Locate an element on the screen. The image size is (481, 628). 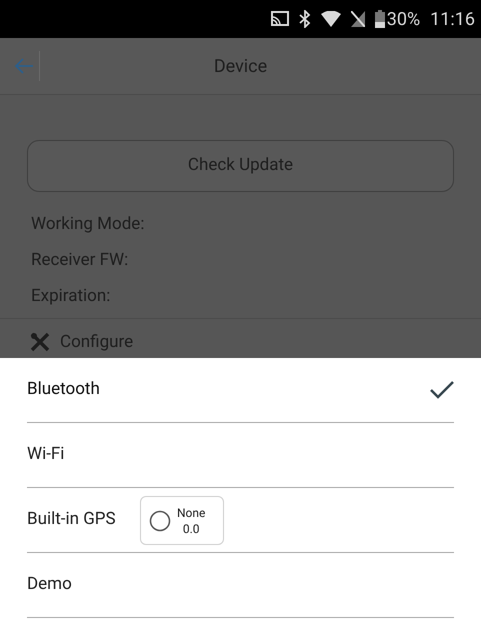
no-signal-icon is located at coordinates (357, 19).